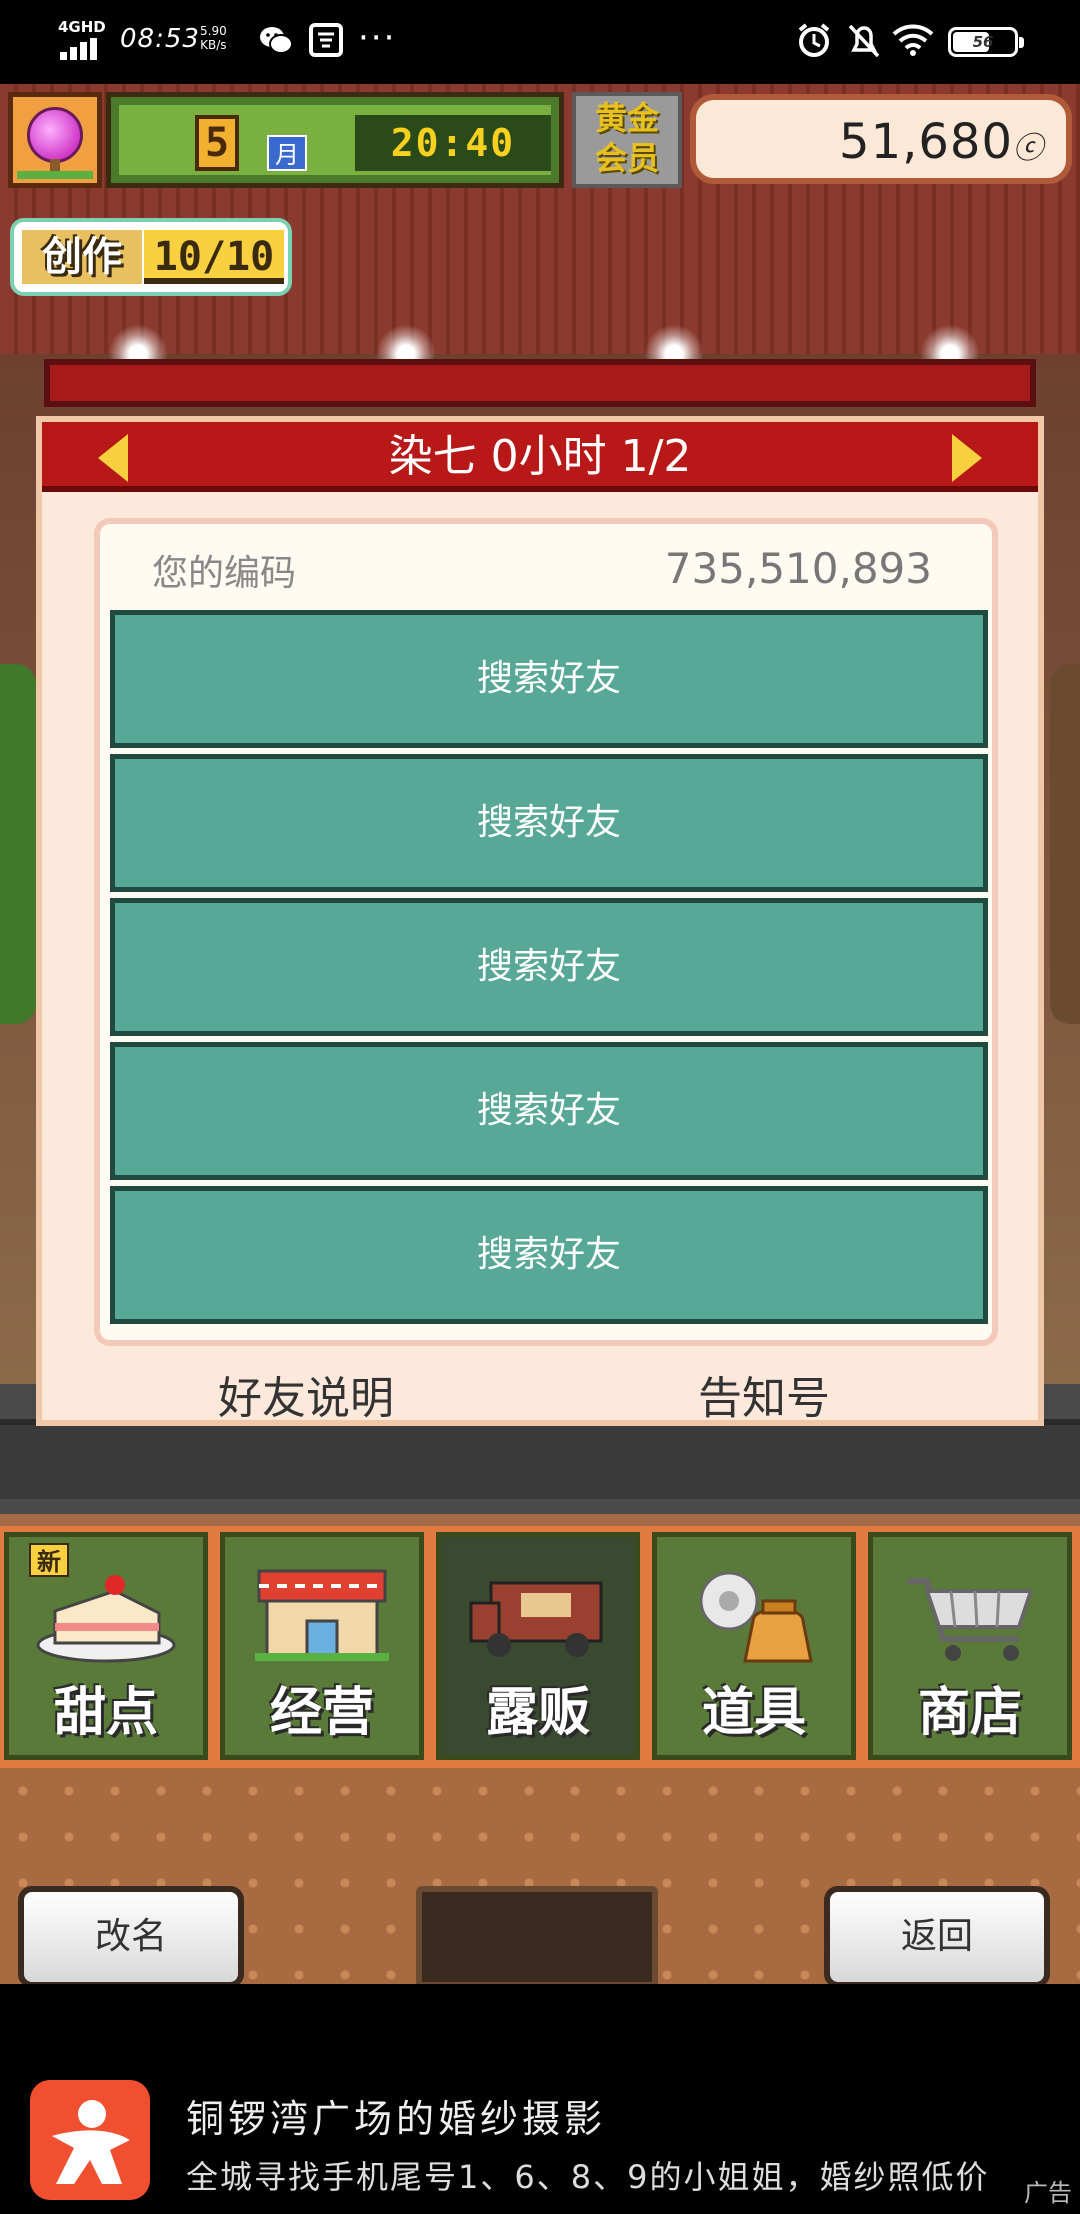 The height and width of the screenshot is (2214, 1080). What do you see at coordinates (540, 42) in the screenshot?
I see `status-bar: 4GHD 08:53 5.90 KB/s ··· 56` at bounding box center [540, 42].